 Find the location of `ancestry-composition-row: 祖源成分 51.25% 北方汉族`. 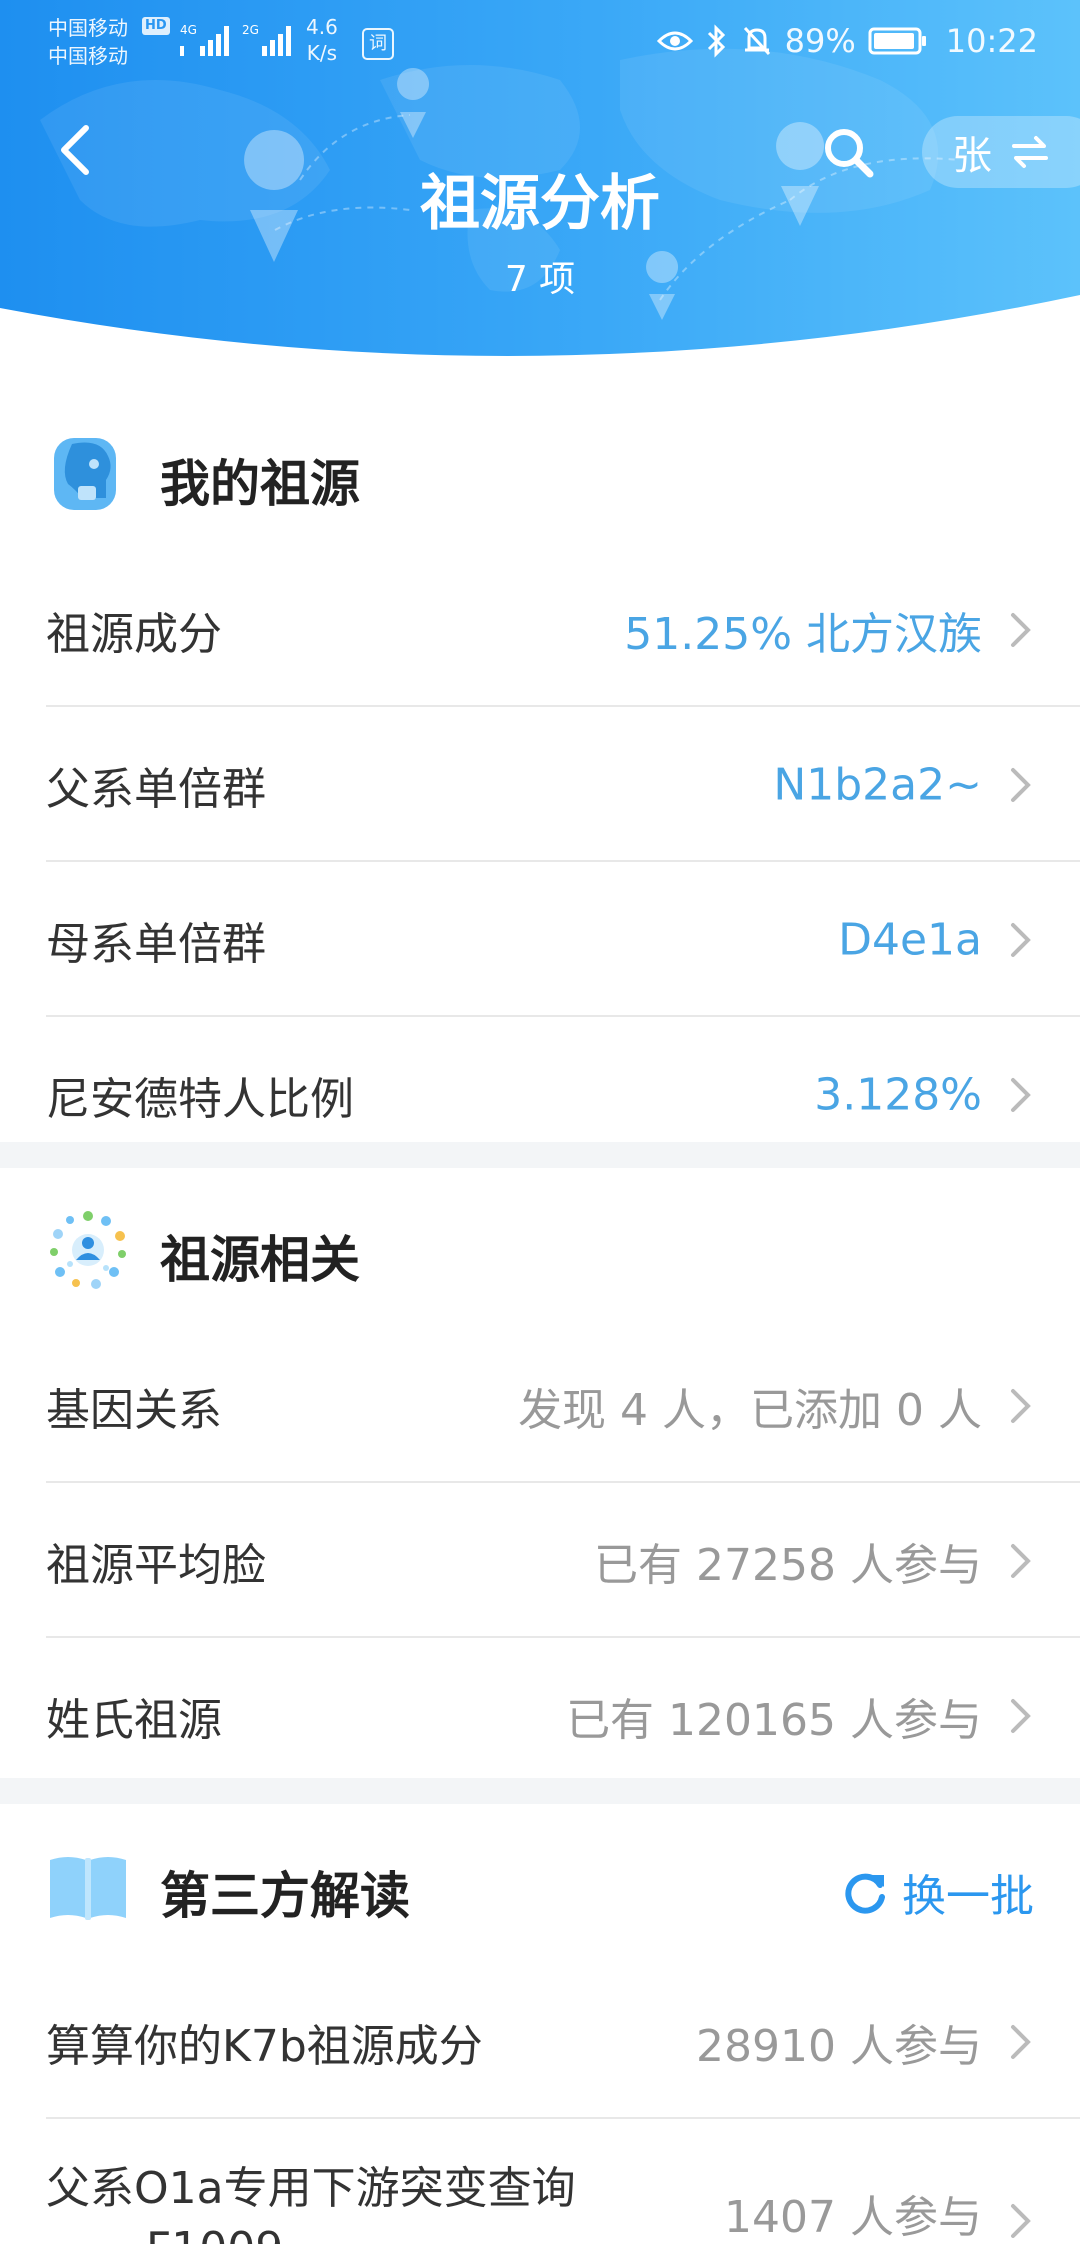

ancestry-composition-row: 祖源成分 51.25% 北方汉族 is located at coordinates (540, 629).